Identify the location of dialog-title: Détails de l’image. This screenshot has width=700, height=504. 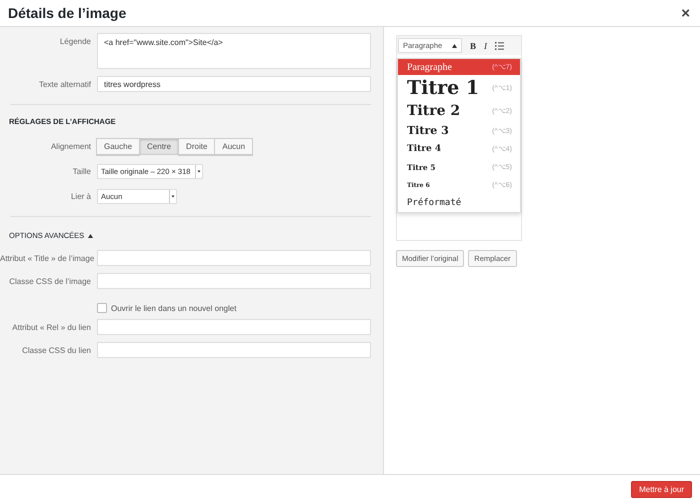
(67, 13).